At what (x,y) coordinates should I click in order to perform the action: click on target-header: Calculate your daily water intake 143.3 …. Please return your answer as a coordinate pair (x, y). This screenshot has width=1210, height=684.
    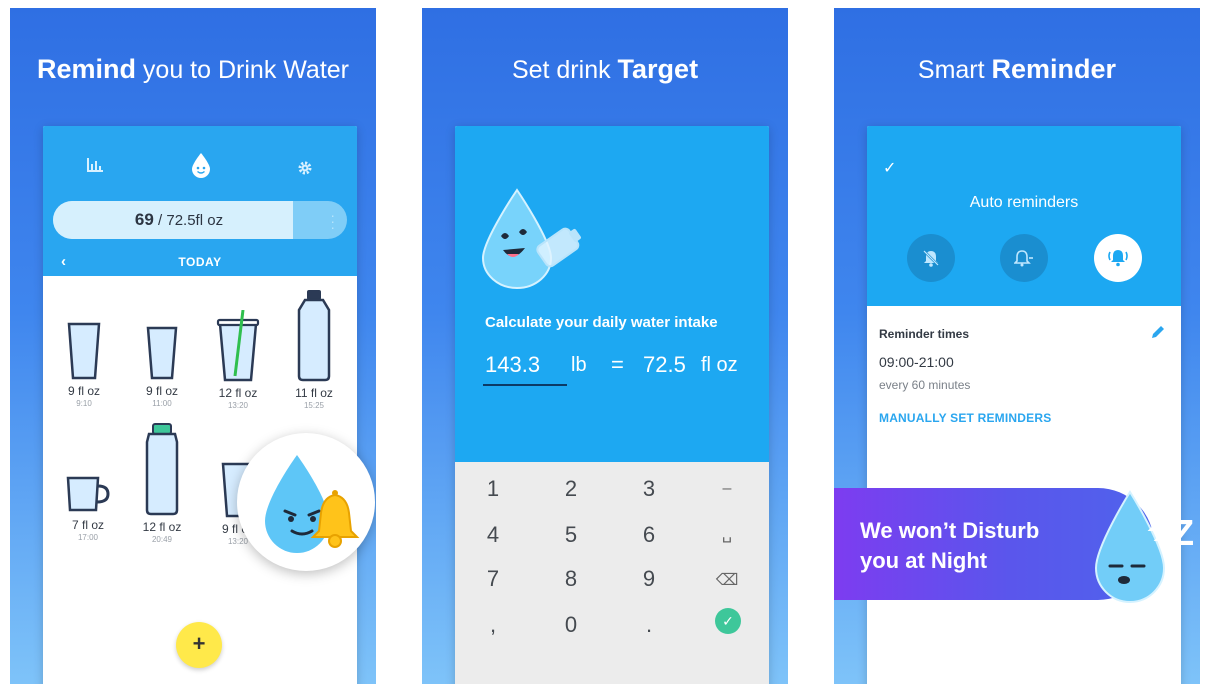
    Looking at the image, I should click on (612, 294).